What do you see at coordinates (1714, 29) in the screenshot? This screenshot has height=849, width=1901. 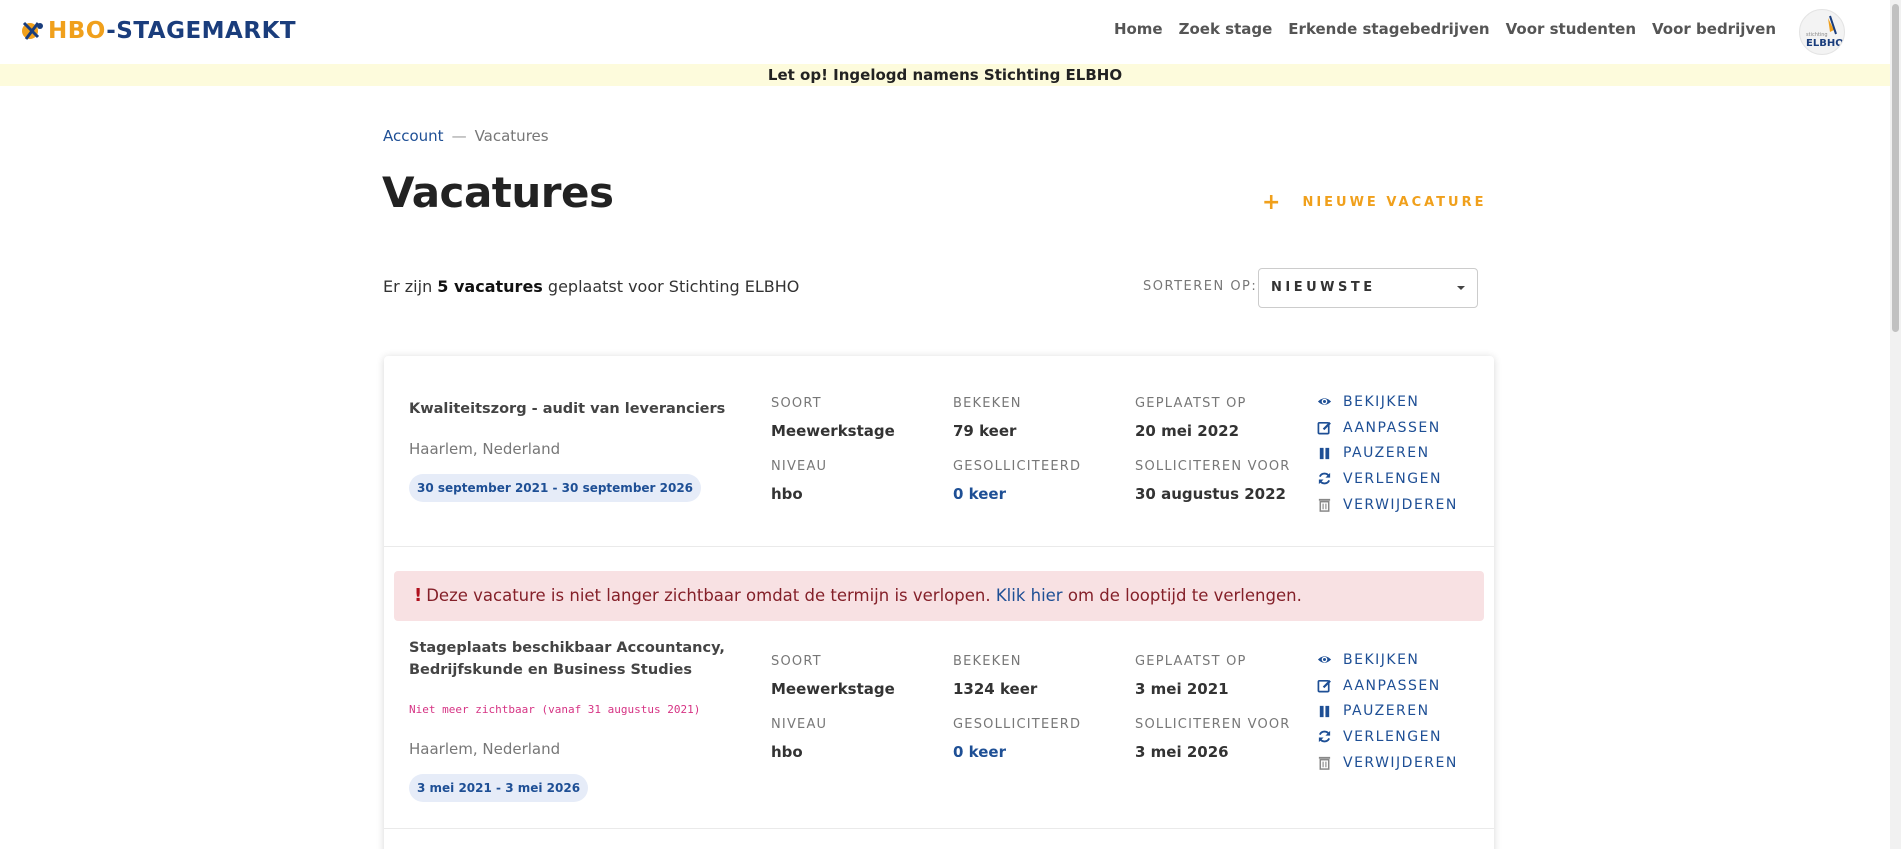 I see `nav-voor-bedrijven: Voor bedrijven` at bounding box center [1714, 29].